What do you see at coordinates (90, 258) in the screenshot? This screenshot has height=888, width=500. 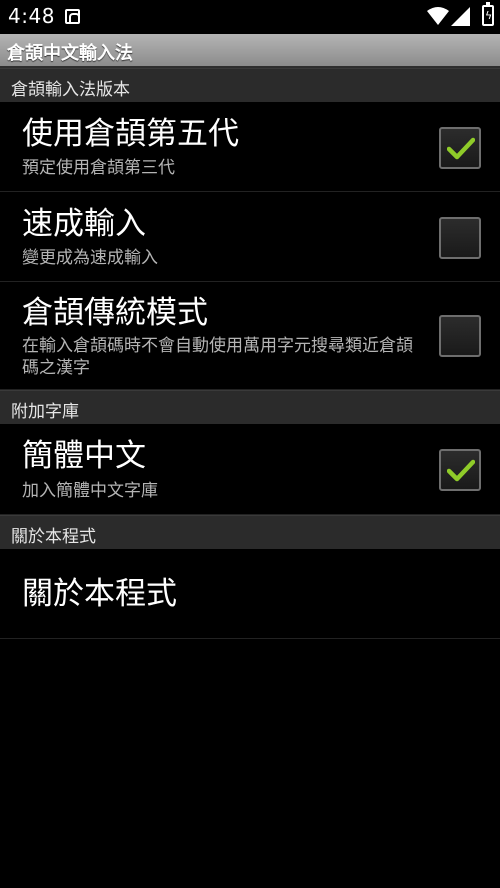 I see `pref-summary: 變更成為速成輸入` at bounding box center [90, 258].